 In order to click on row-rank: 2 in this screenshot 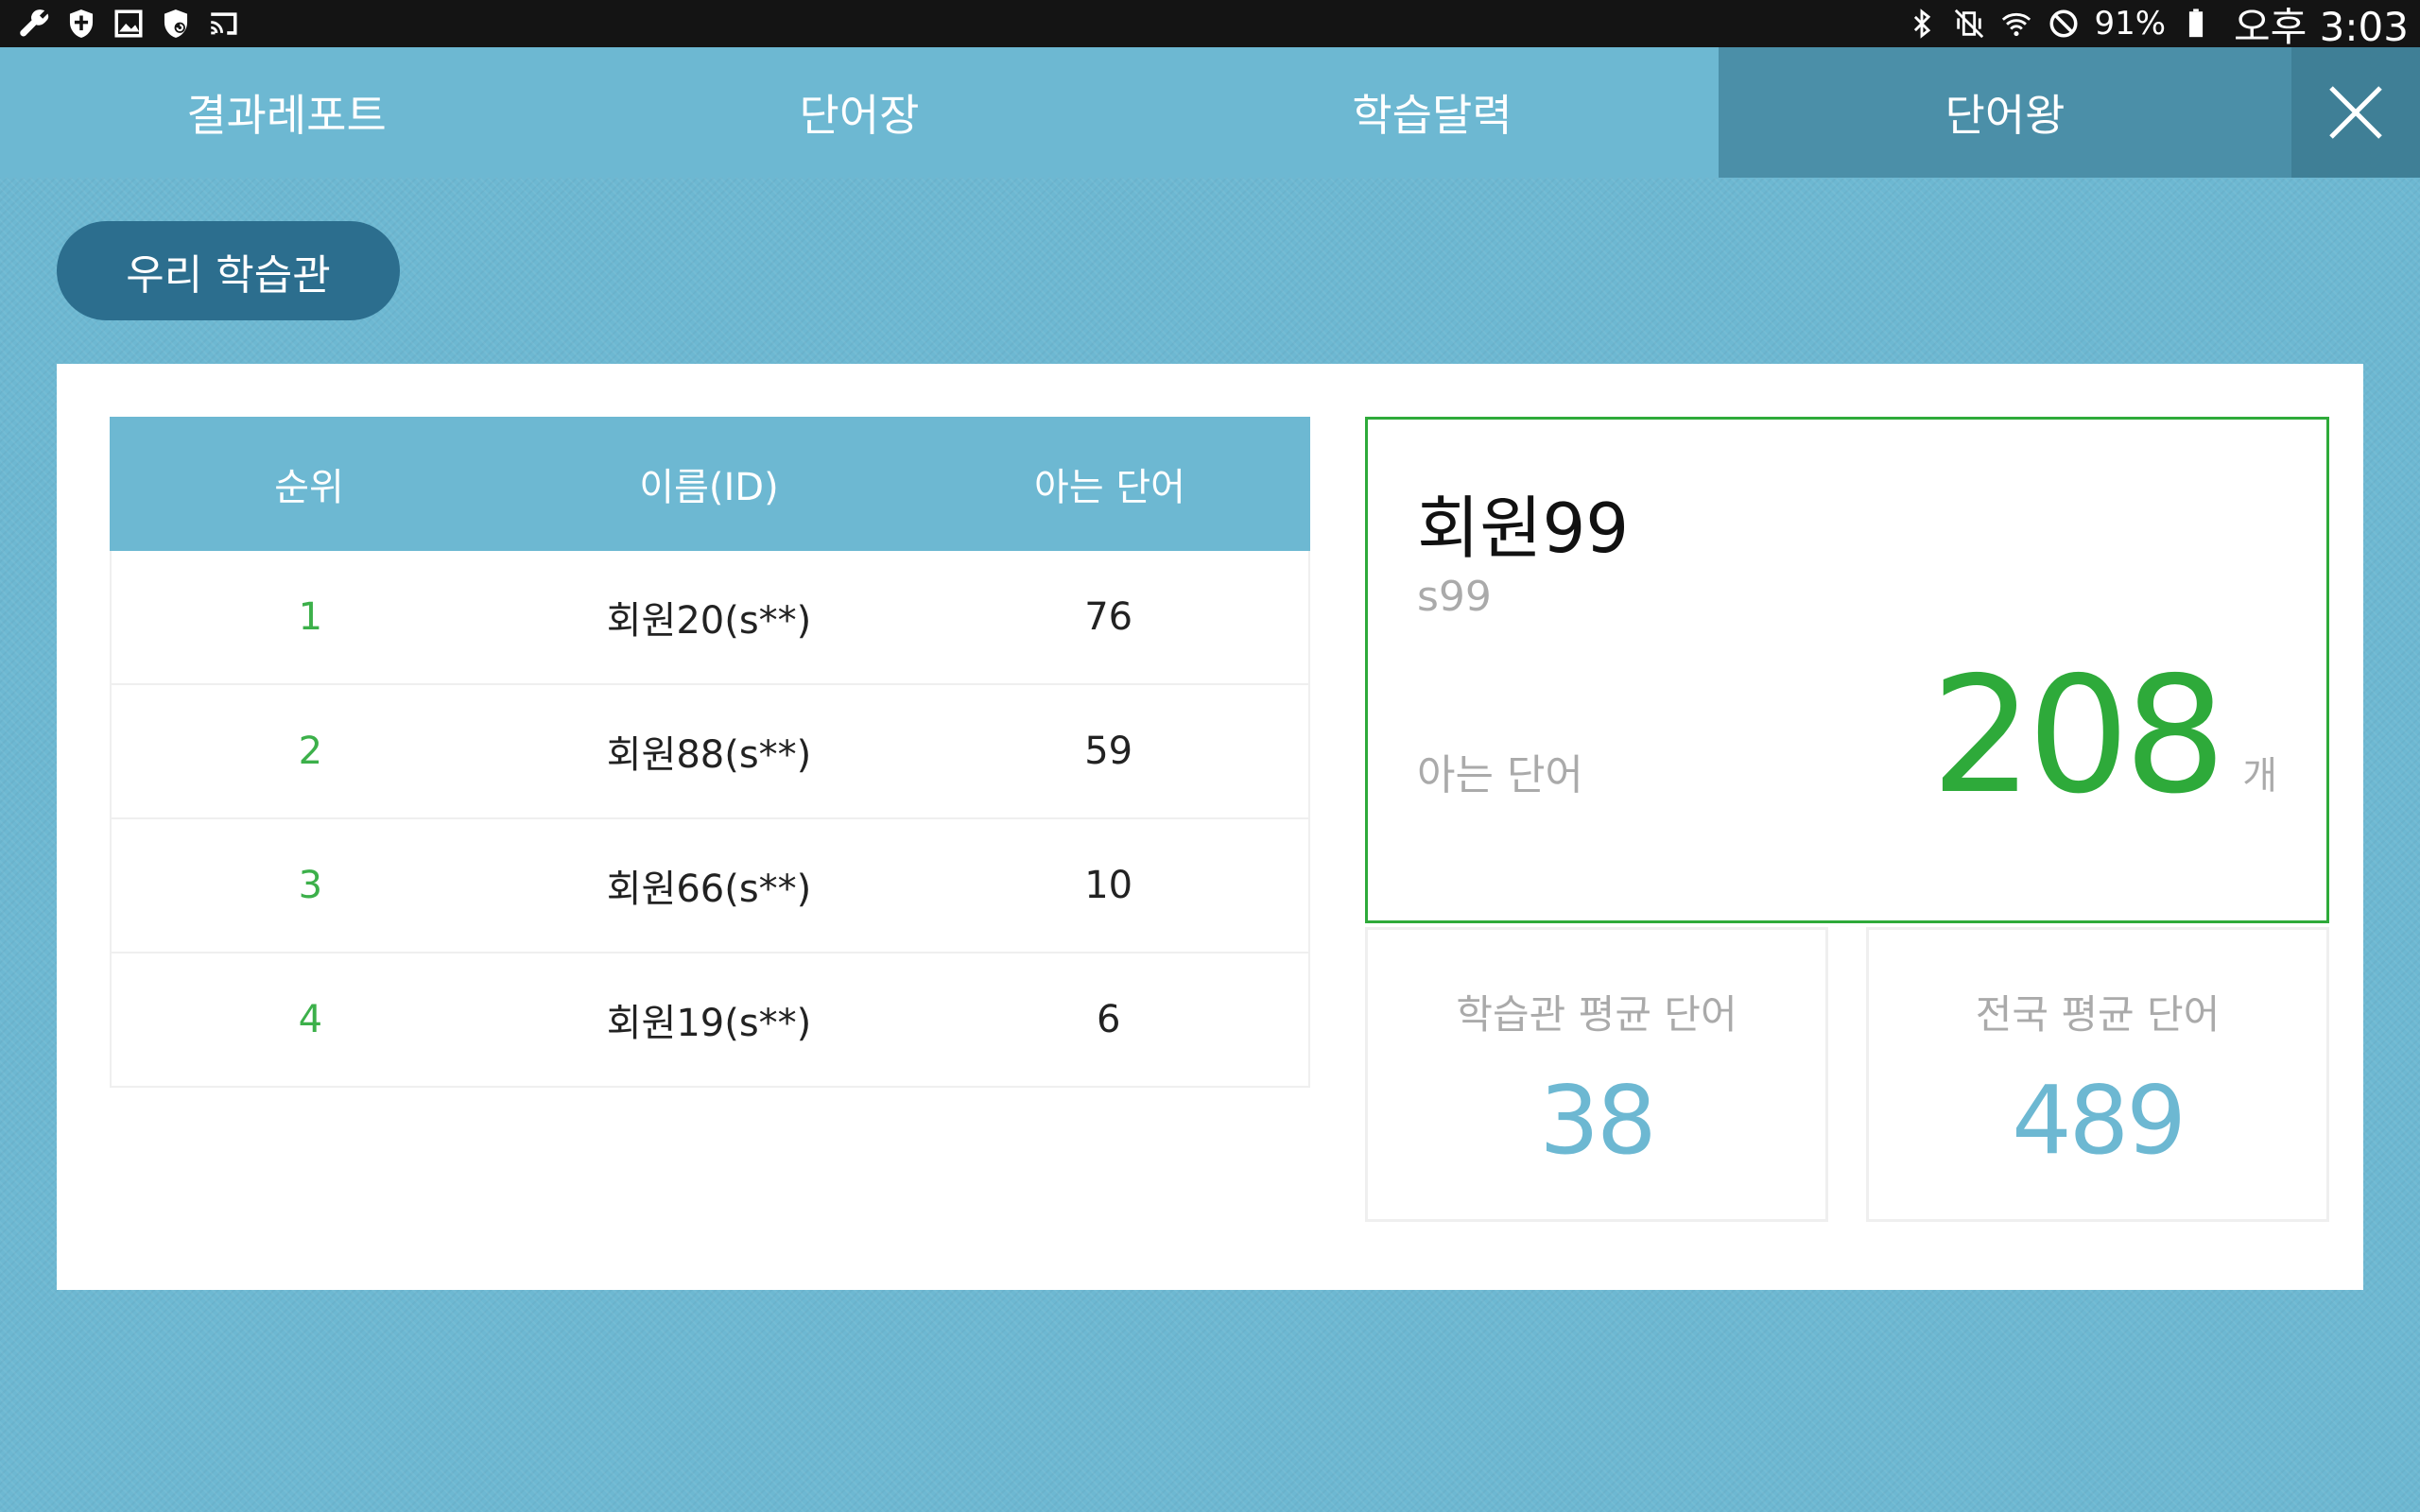, I will do `click(310, 751)`.